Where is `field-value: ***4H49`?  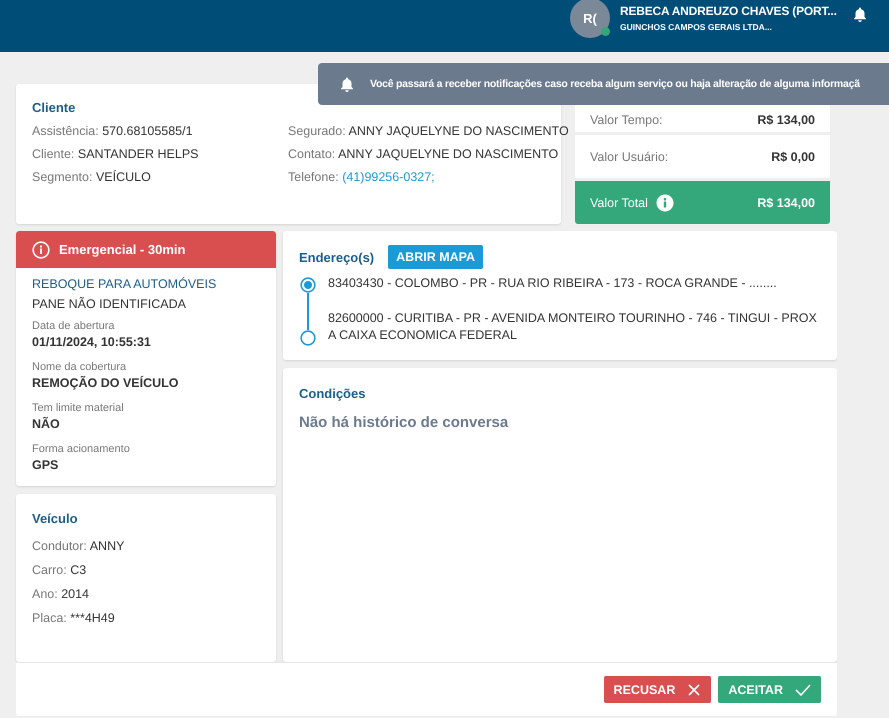 field-value: ***4H49 is located at coordinates (92, 618).